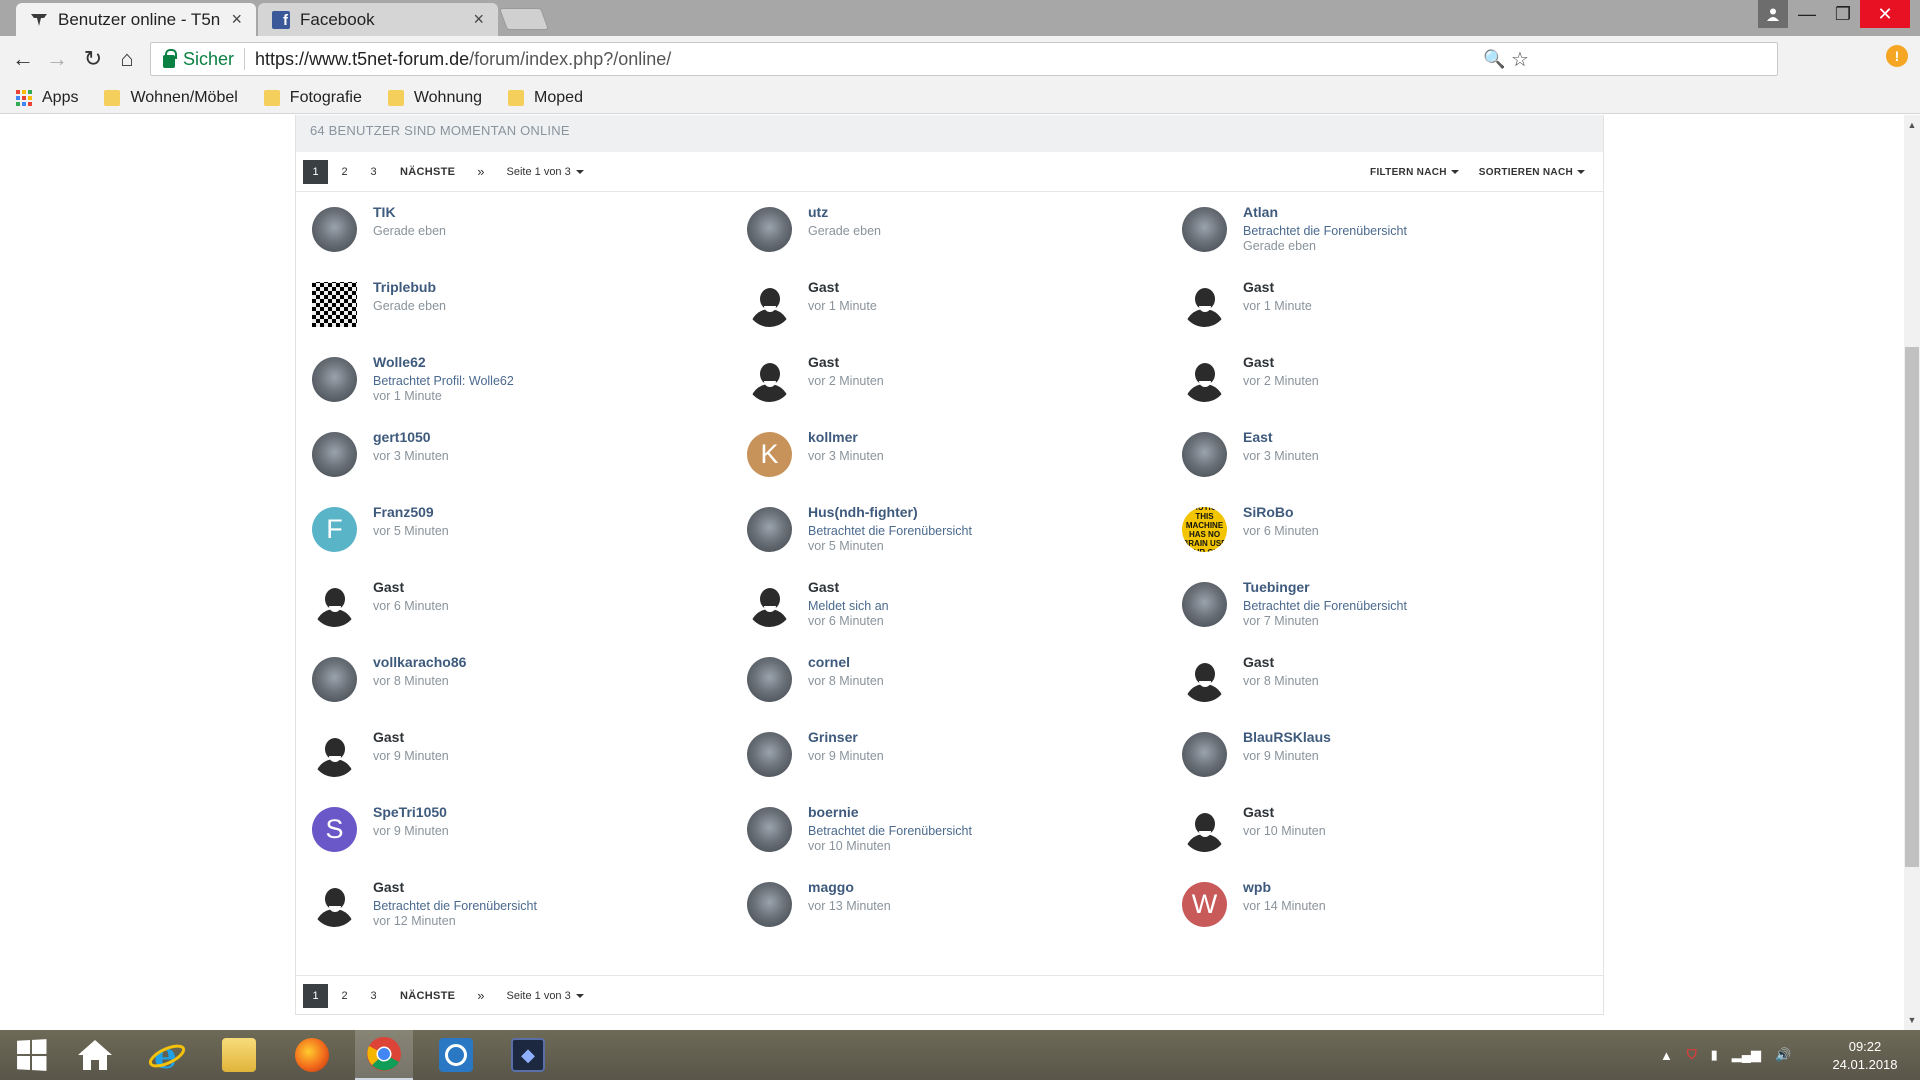 The width and height of the screenshot is (1920, 1080). I want to click on user-name-link: utz, so click(818, 212).